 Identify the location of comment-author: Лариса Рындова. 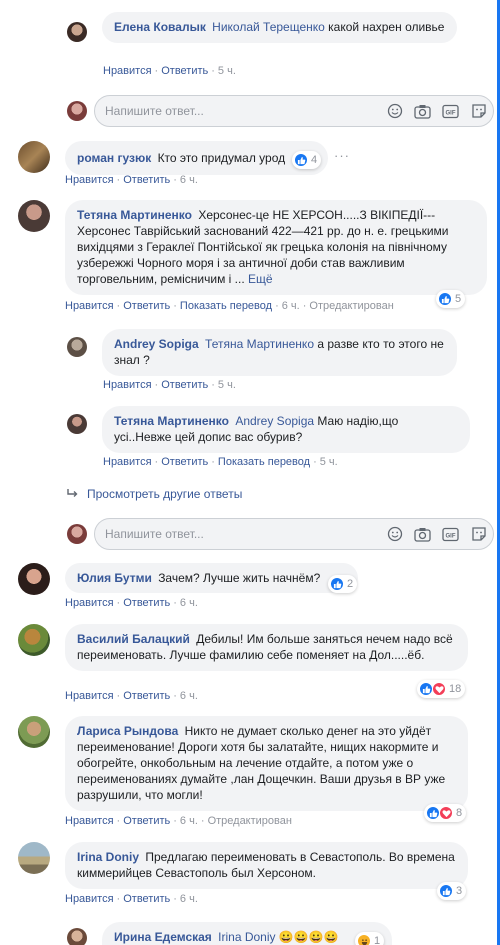
(127, 731).